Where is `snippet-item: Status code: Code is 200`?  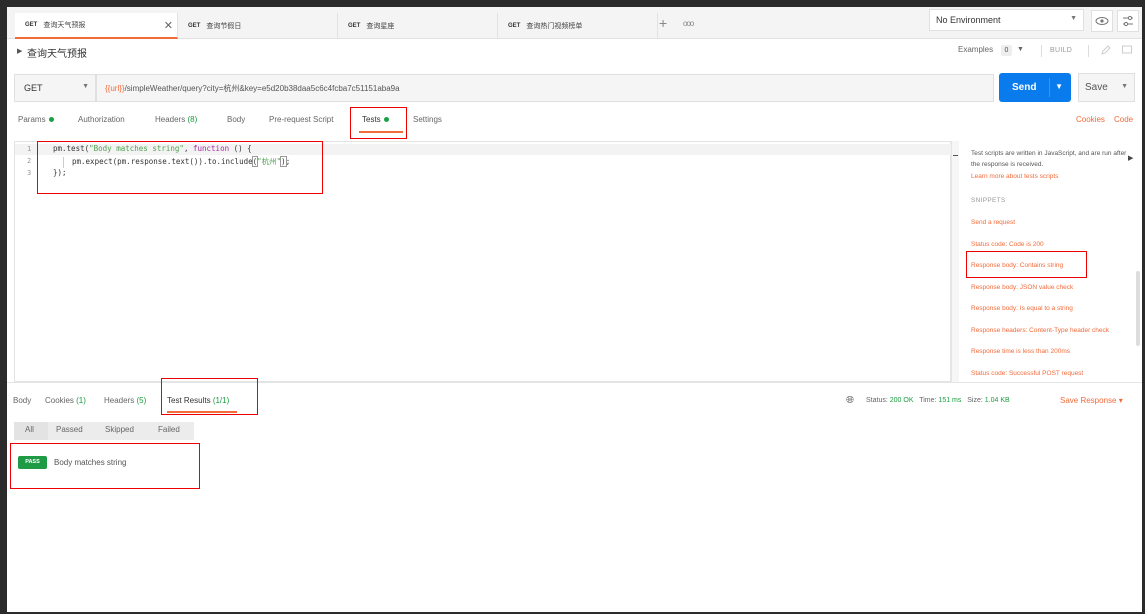
snippet-item: Status code: Code is 200 is located at coordinates (1007, 244).